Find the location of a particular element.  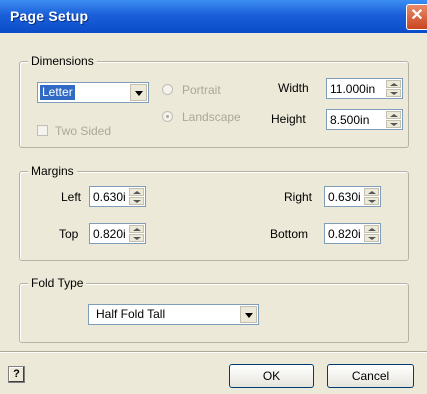

fold-type-dropdown: Half Fold Tall is located at coordinates (173, 314).